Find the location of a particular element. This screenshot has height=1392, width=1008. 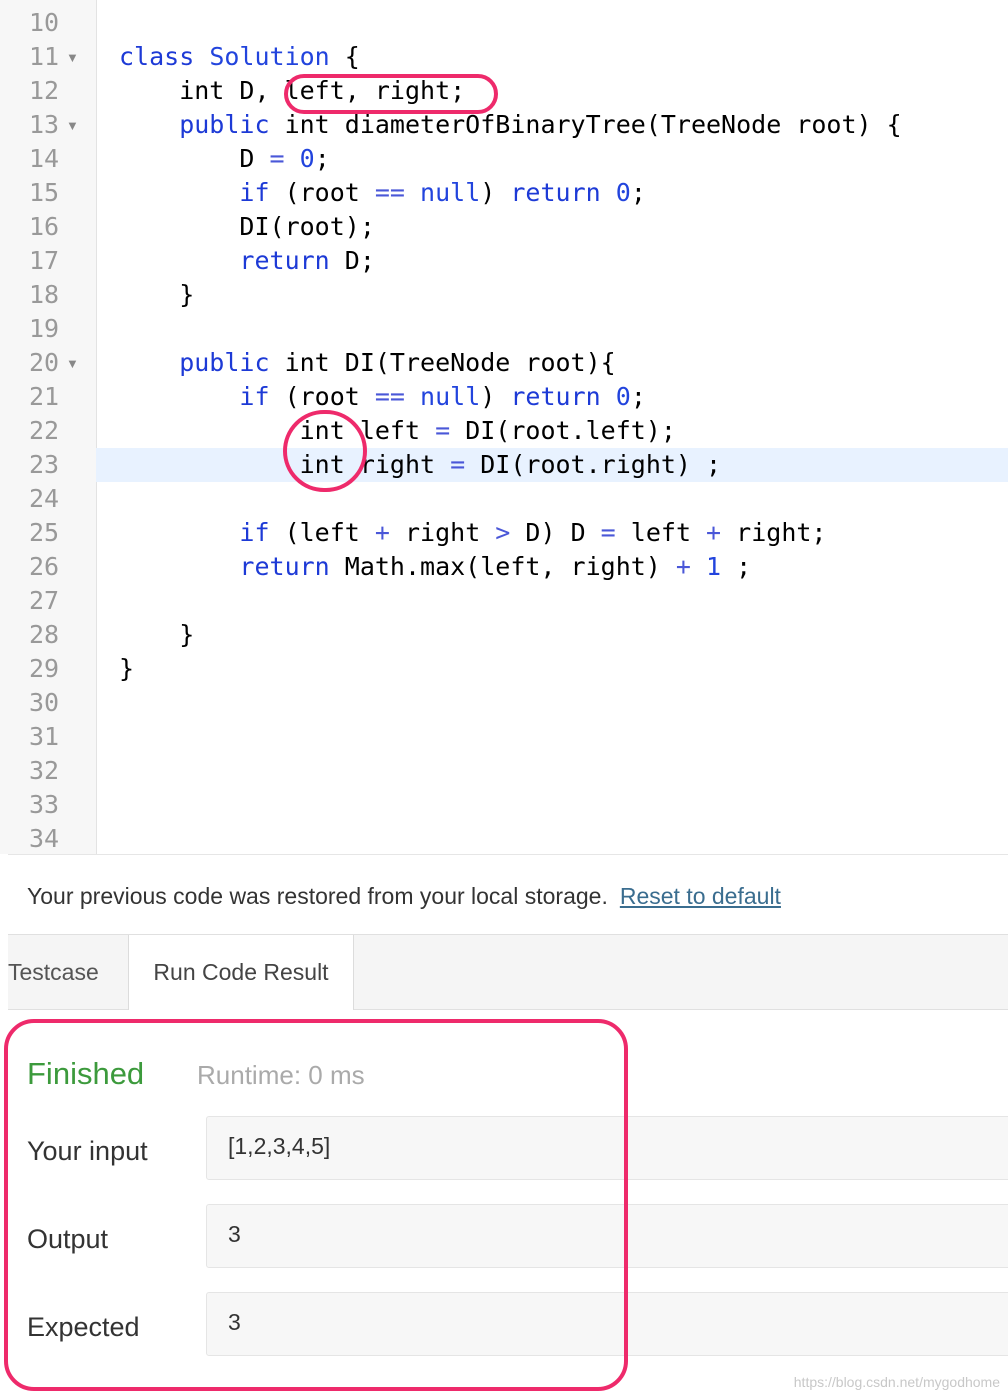

code-line: 20 ▼ public int DI(TreeNode root){ is located at coordinates (504, 363).